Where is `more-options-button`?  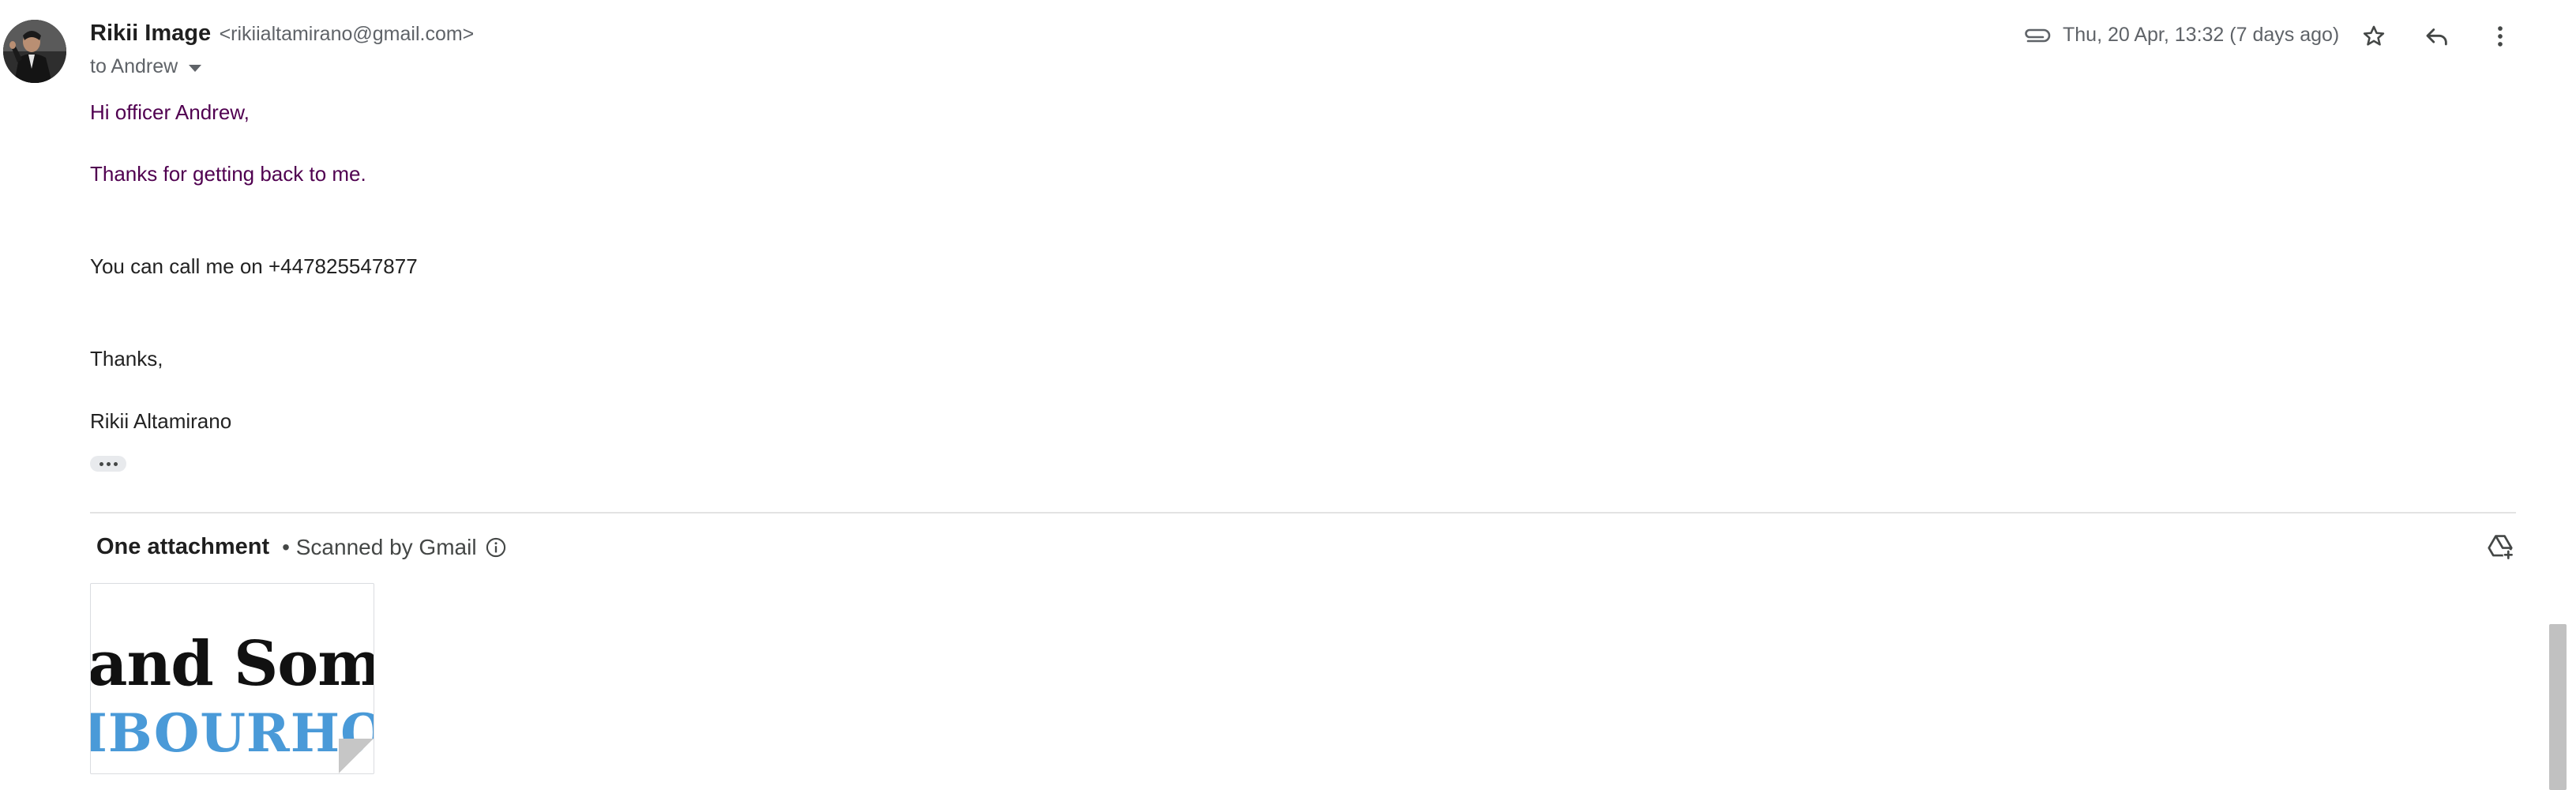
more-options-button is located at coordinates (2500, 36).